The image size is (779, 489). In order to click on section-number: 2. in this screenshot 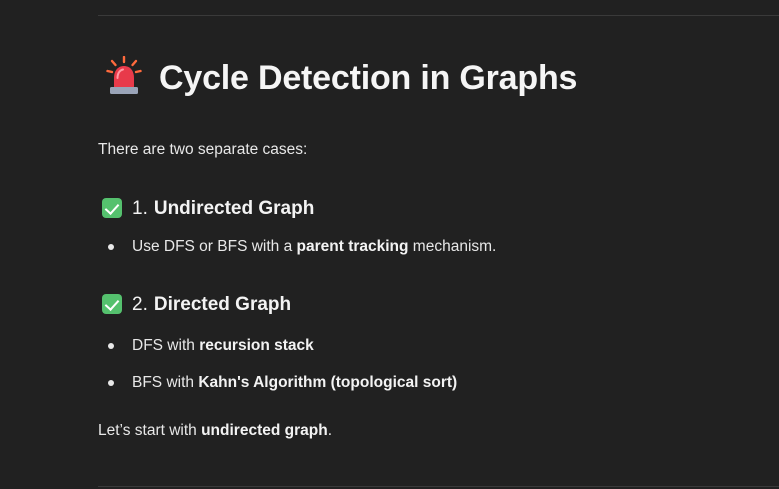, I will do `click(140, 304)`.